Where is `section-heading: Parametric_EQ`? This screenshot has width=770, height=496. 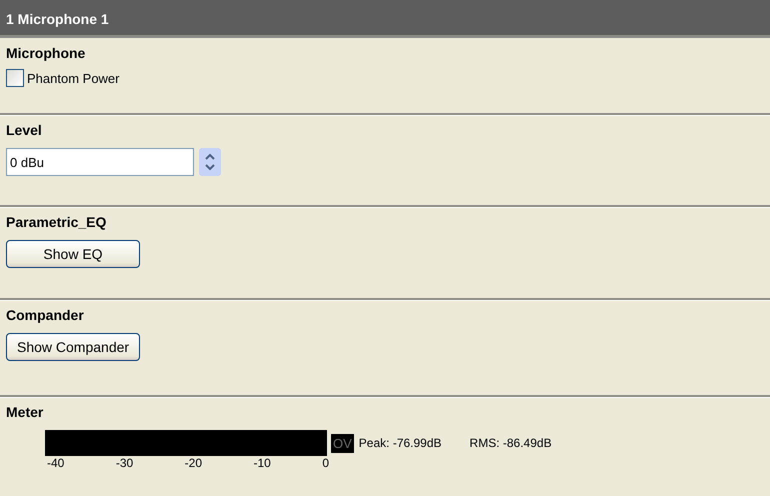 section-heading: Parametric_EQ is located at coordinates (56, 222).